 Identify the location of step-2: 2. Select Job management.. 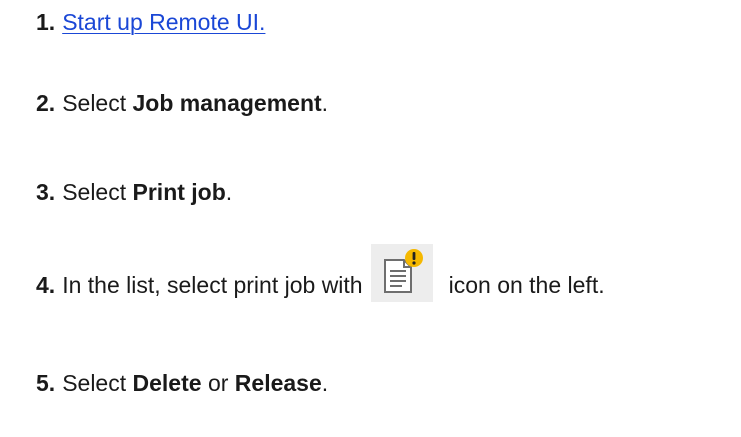
(182, 103).